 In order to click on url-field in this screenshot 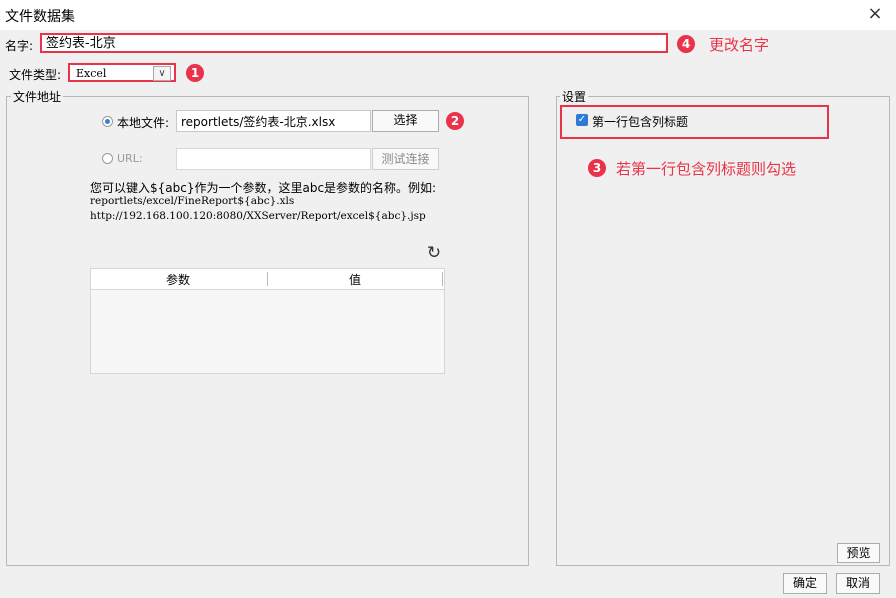, I will do `click(273, 159)`.